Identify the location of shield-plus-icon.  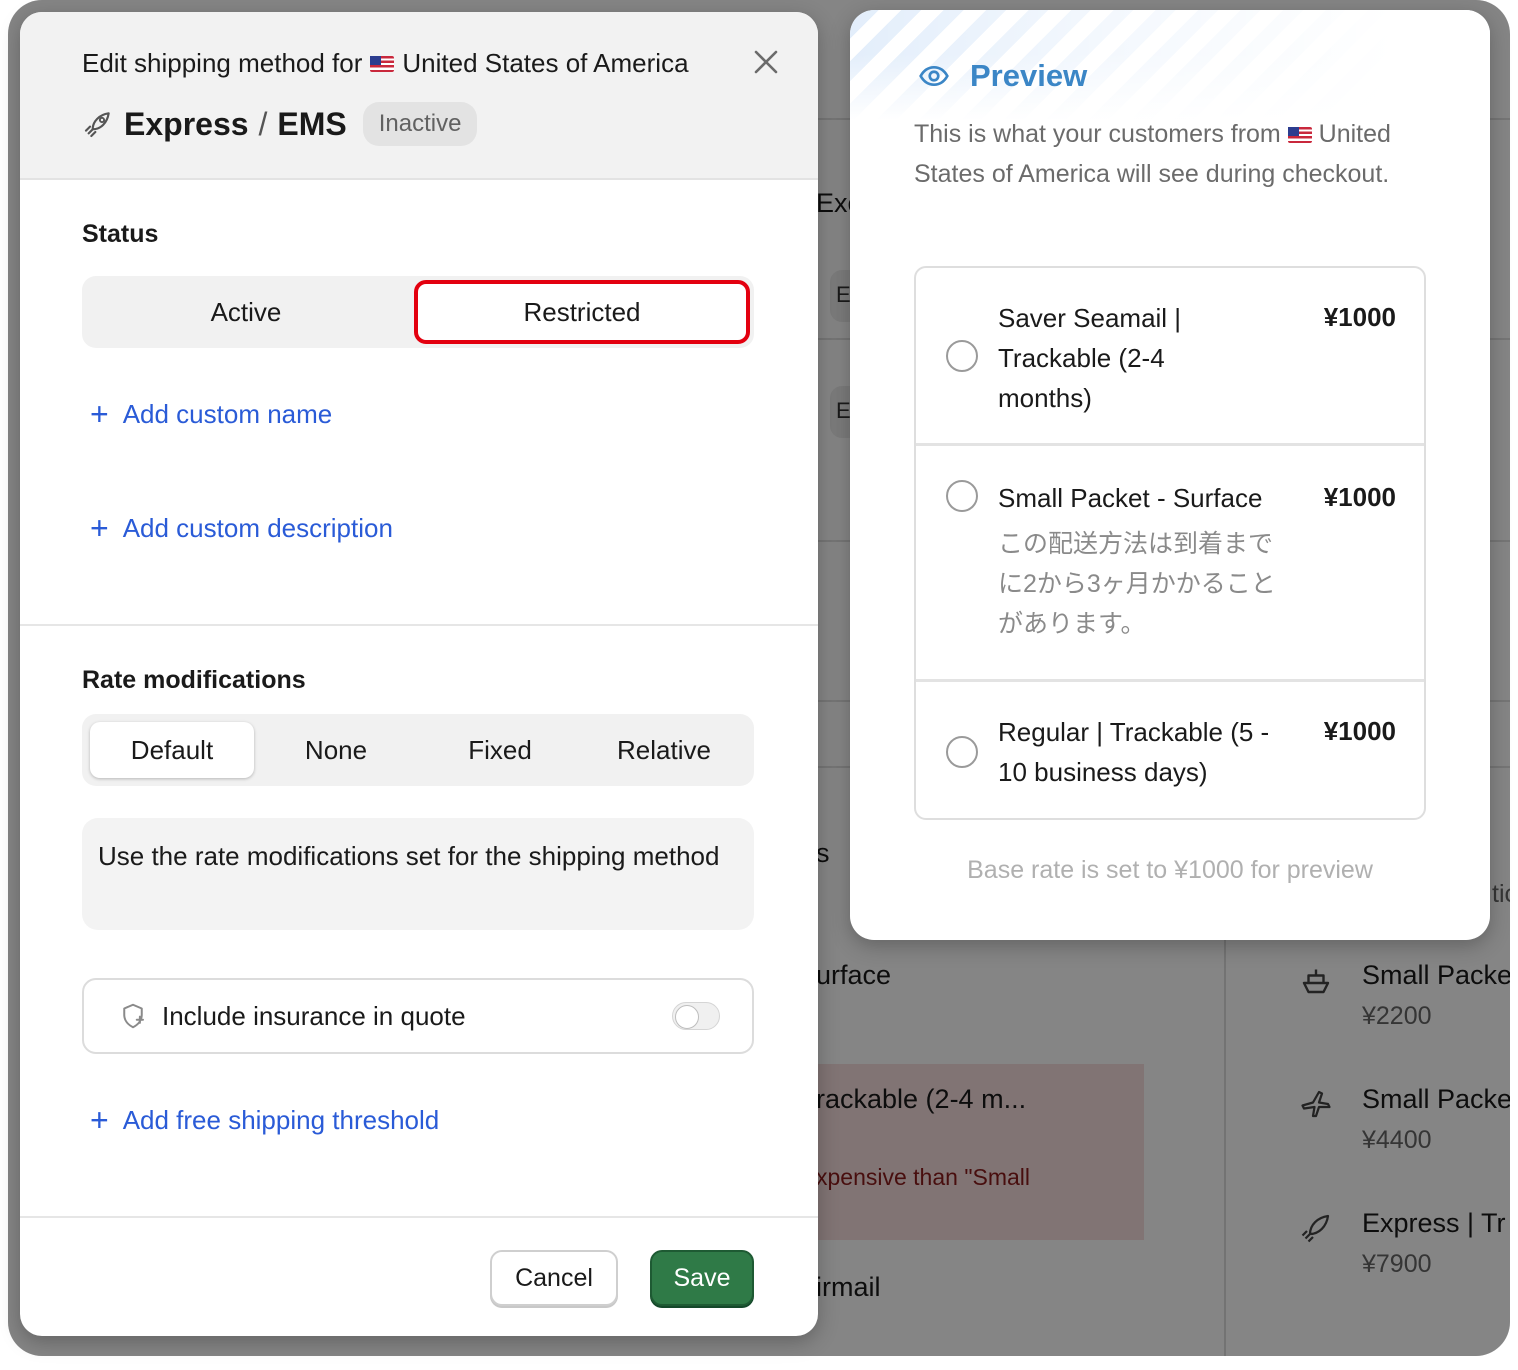
(133, 1016).